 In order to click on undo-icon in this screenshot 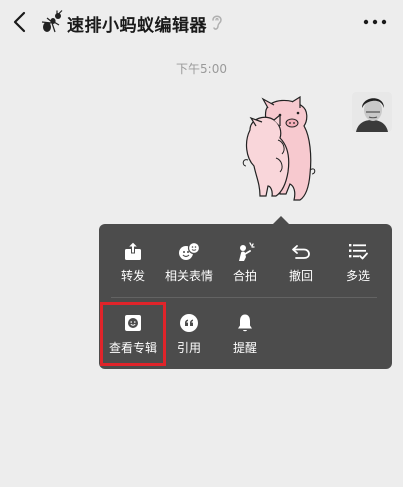, I will do `click(301, 252)`.